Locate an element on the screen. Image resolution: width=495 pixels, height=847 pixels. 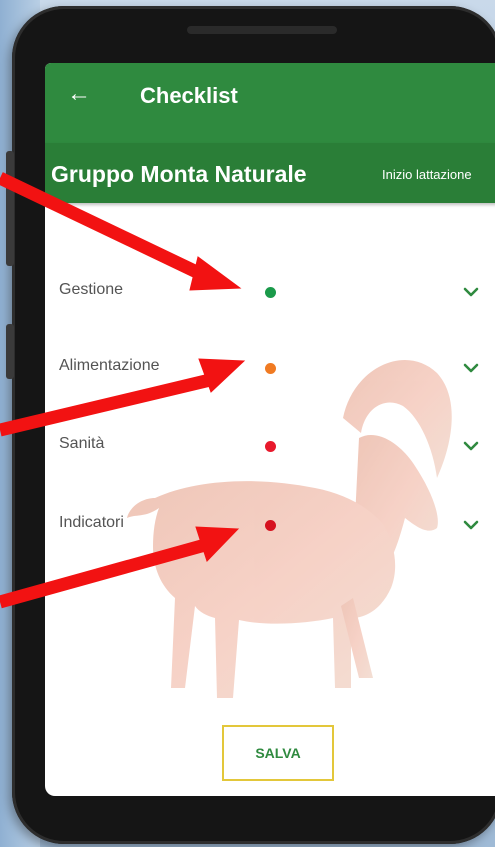
item-label: Sanità is located at coordinates (82, 443).